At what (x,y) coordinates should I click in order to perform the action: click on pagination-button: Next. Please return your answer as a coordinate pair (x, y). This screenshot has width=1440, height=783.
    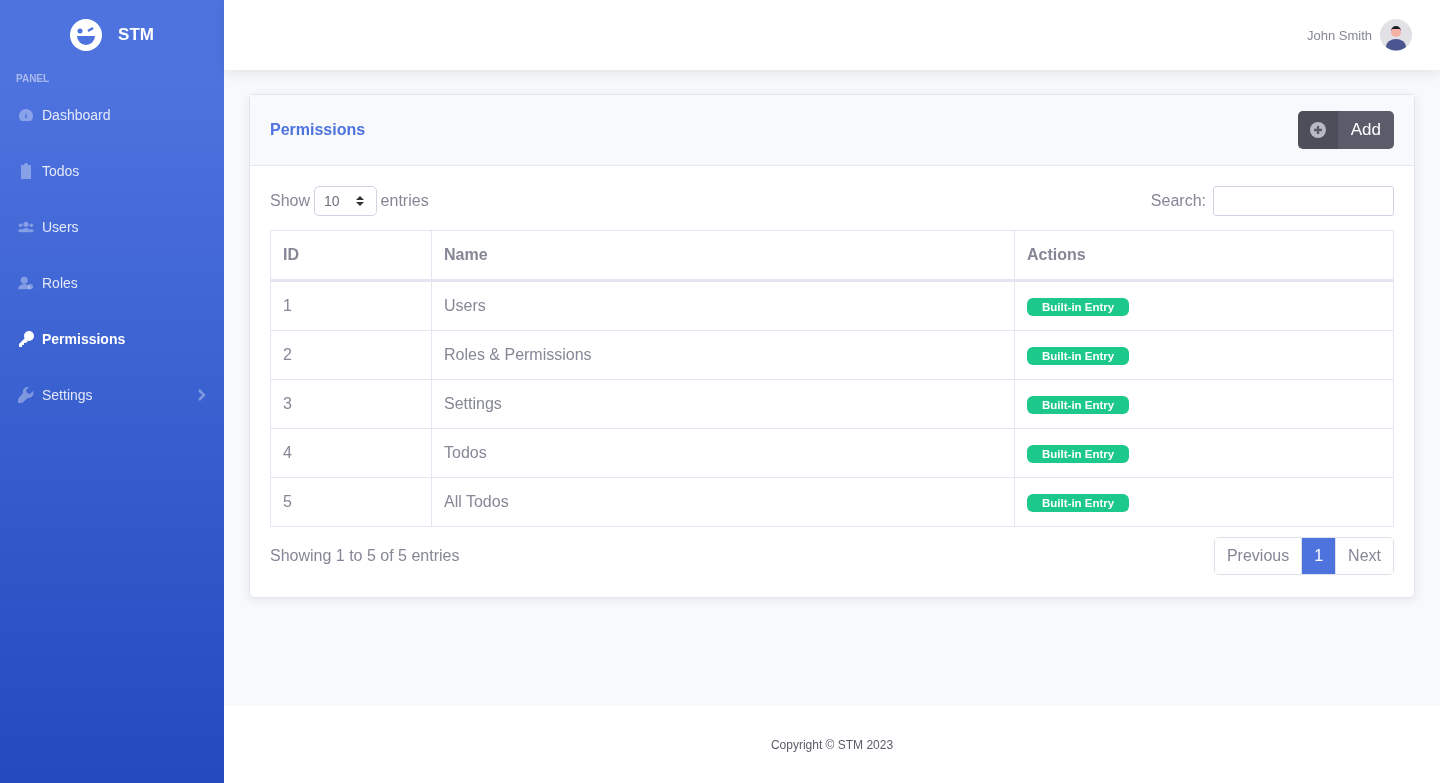
    Looking at the image, I should click on (1364, 556).